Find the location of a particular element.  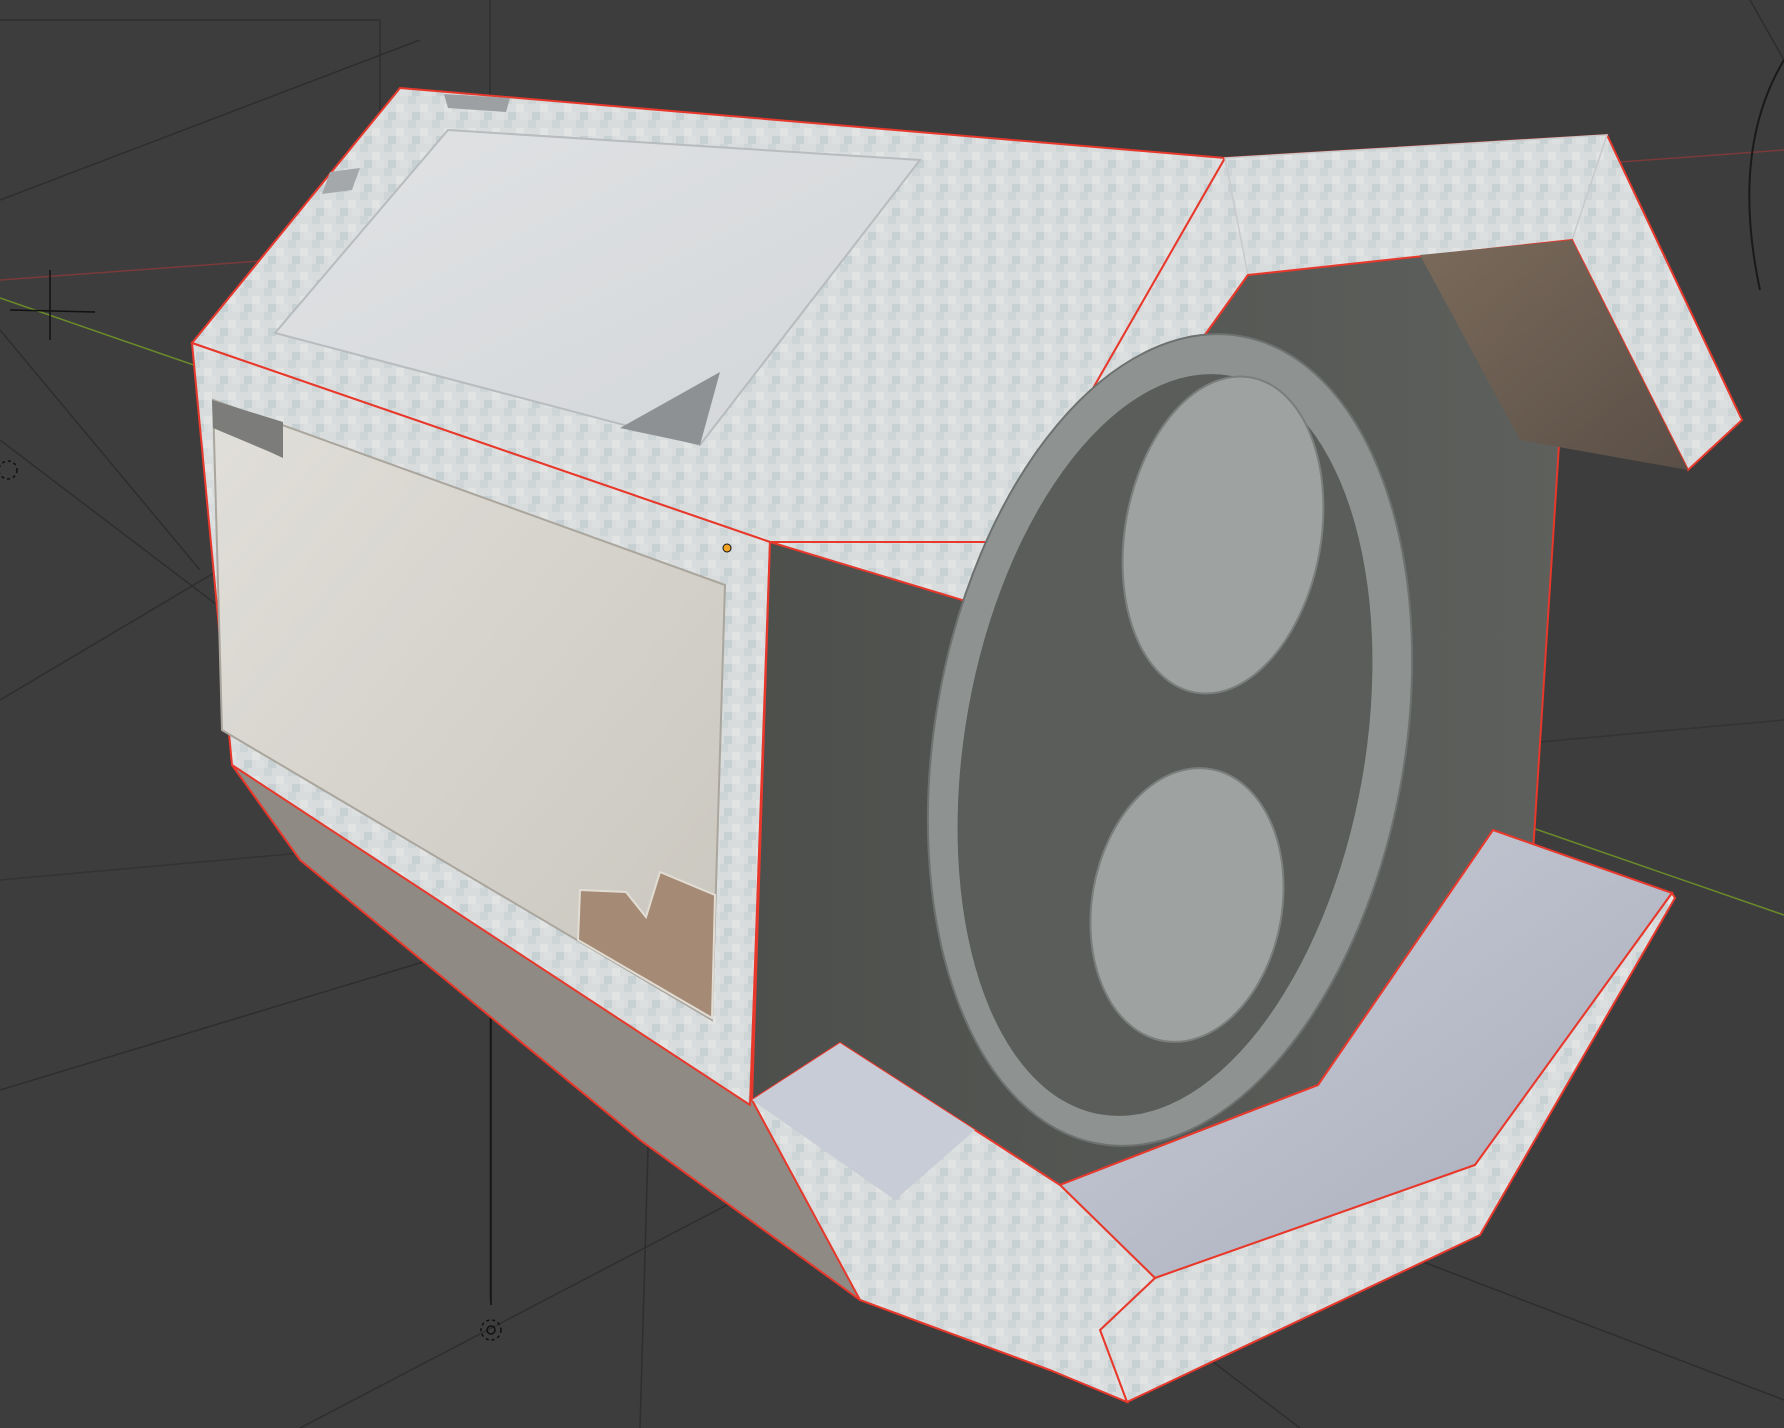

object-origin-dot is located at coordinates (727, 548).